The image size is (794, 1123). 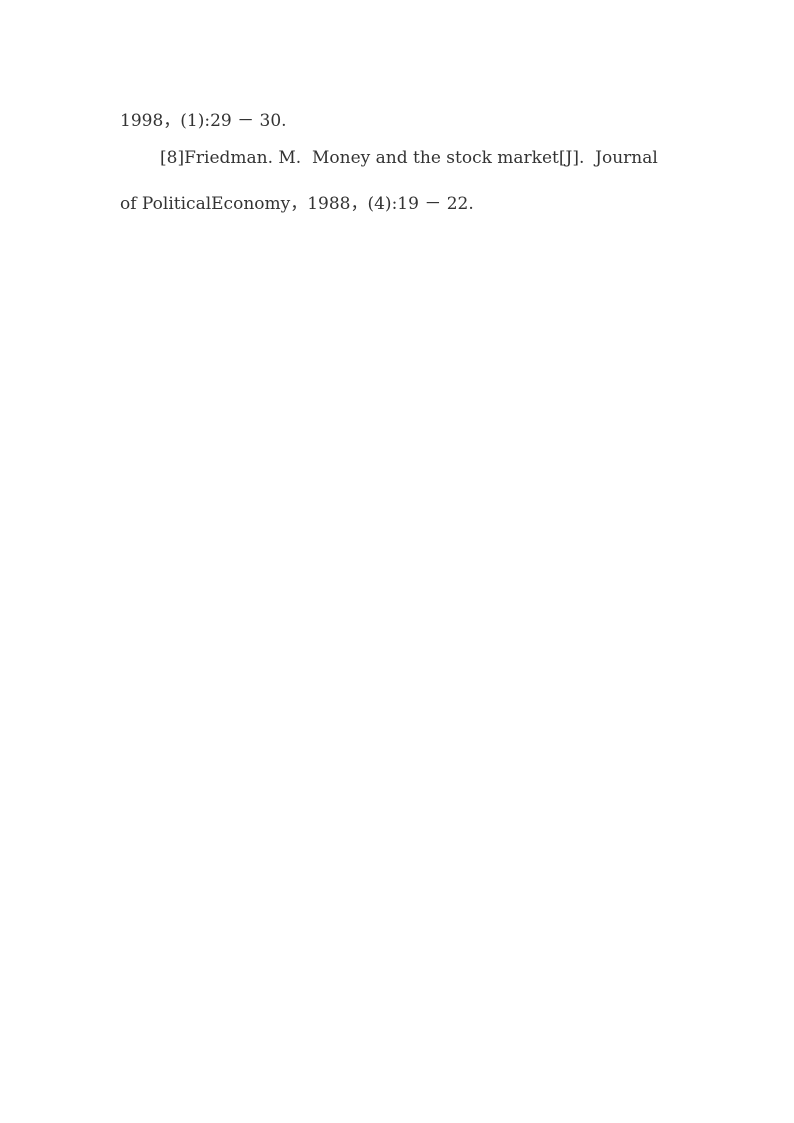 What do you see at coordinates (203, 121) in the screenshot?
I see `reference-continuation-line: 1998，(1):29 － 30.` at bounding box center [203, 121].